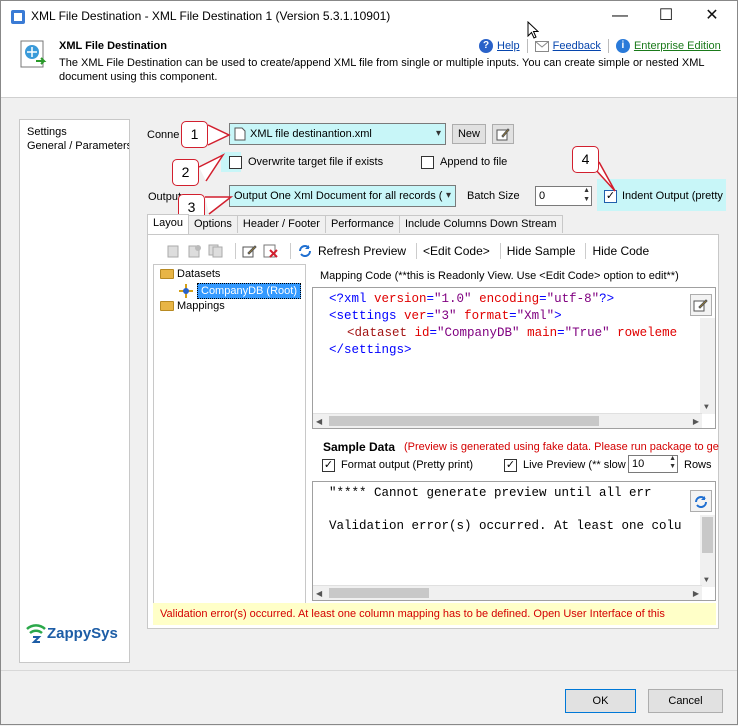 The image size is (738, 726). What do you see at coordinates (195, 251) in the screenshot?
I see `add-child-icon` at bounding box center [195, 251].